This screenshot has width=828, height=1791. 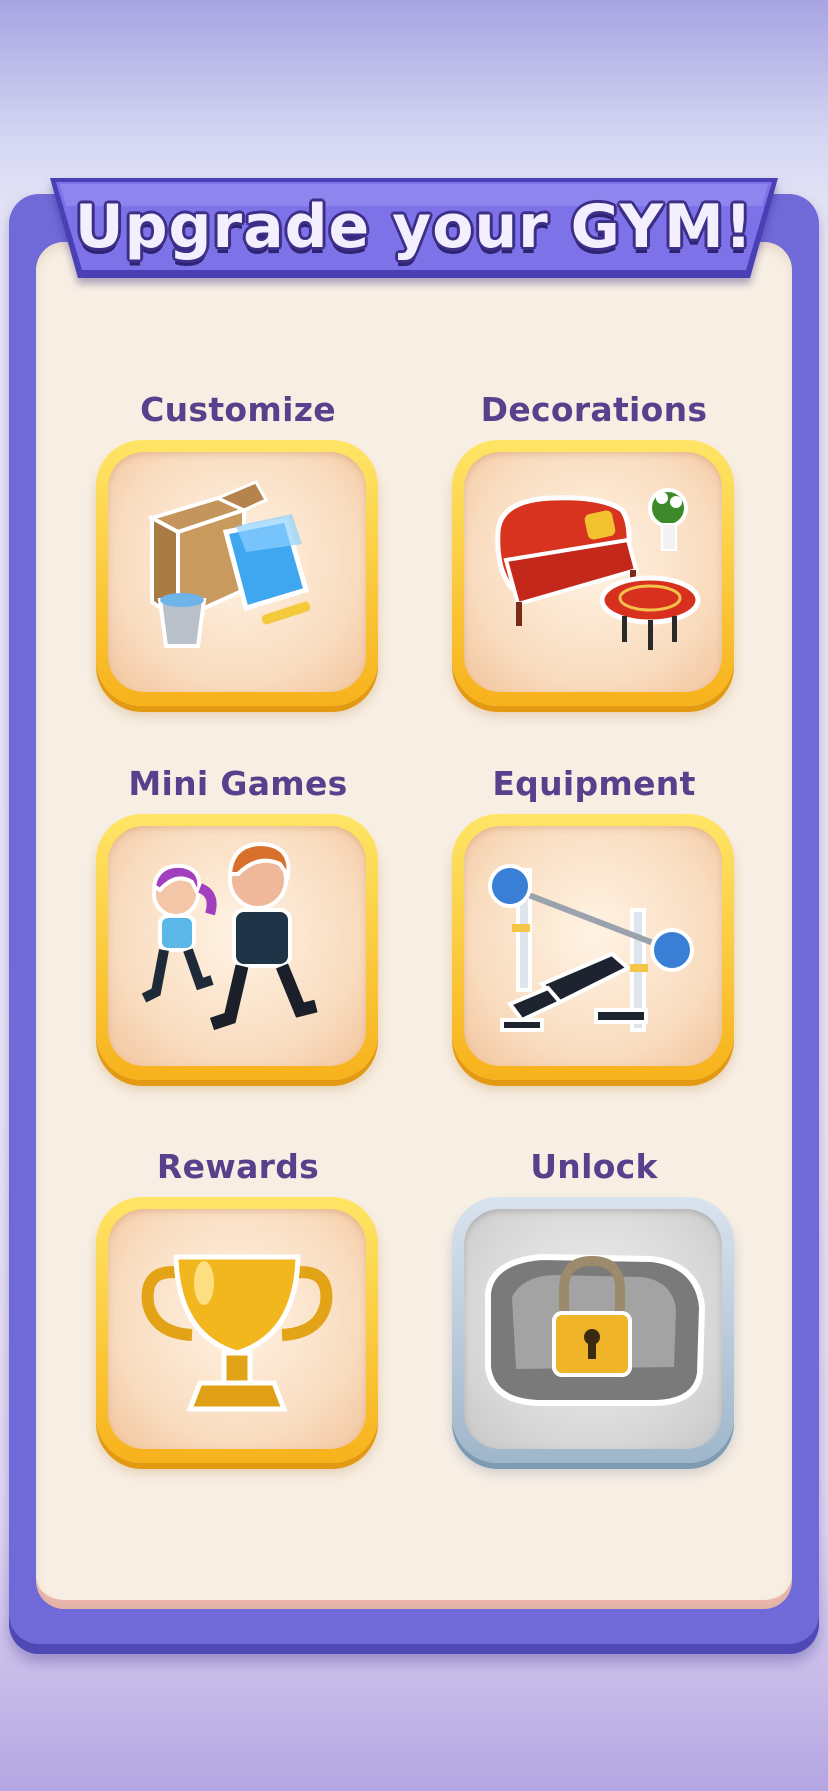 I want to click on page-title: Upgrade your GYM!, so click(x=414, y=227).